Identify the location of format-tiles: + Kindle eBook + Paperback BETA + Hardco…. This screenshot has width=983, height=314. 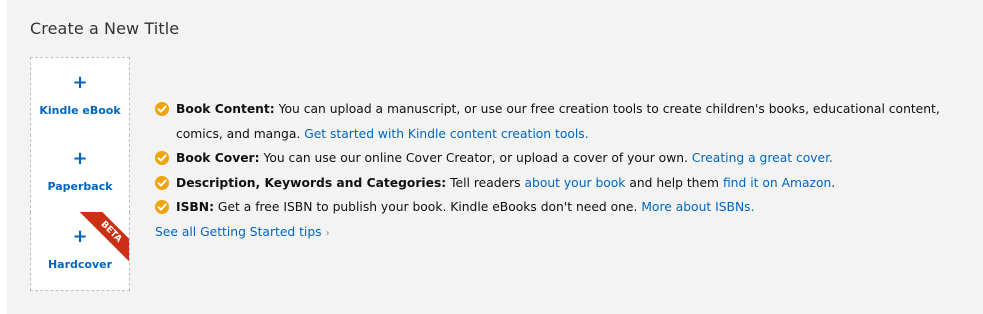
(80, 174).